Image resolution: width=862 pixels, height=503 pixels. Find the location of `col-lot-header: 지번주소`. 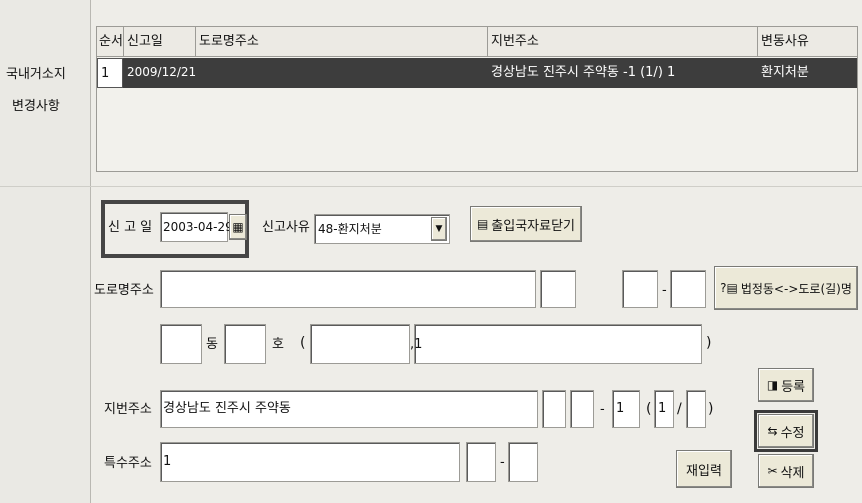

col-lot-header: 지번주소 is located at coordinates (515, 41).